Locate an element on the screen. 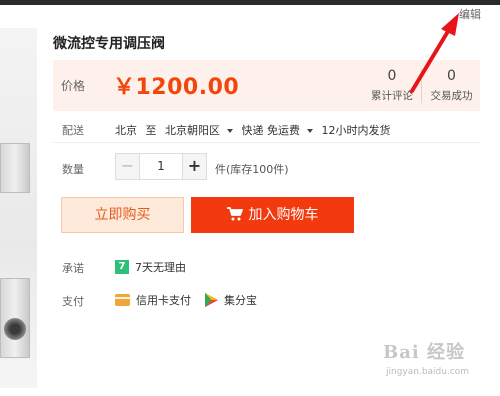  seven-day-badge-icon: 7 is located at coordinates (122, 267).